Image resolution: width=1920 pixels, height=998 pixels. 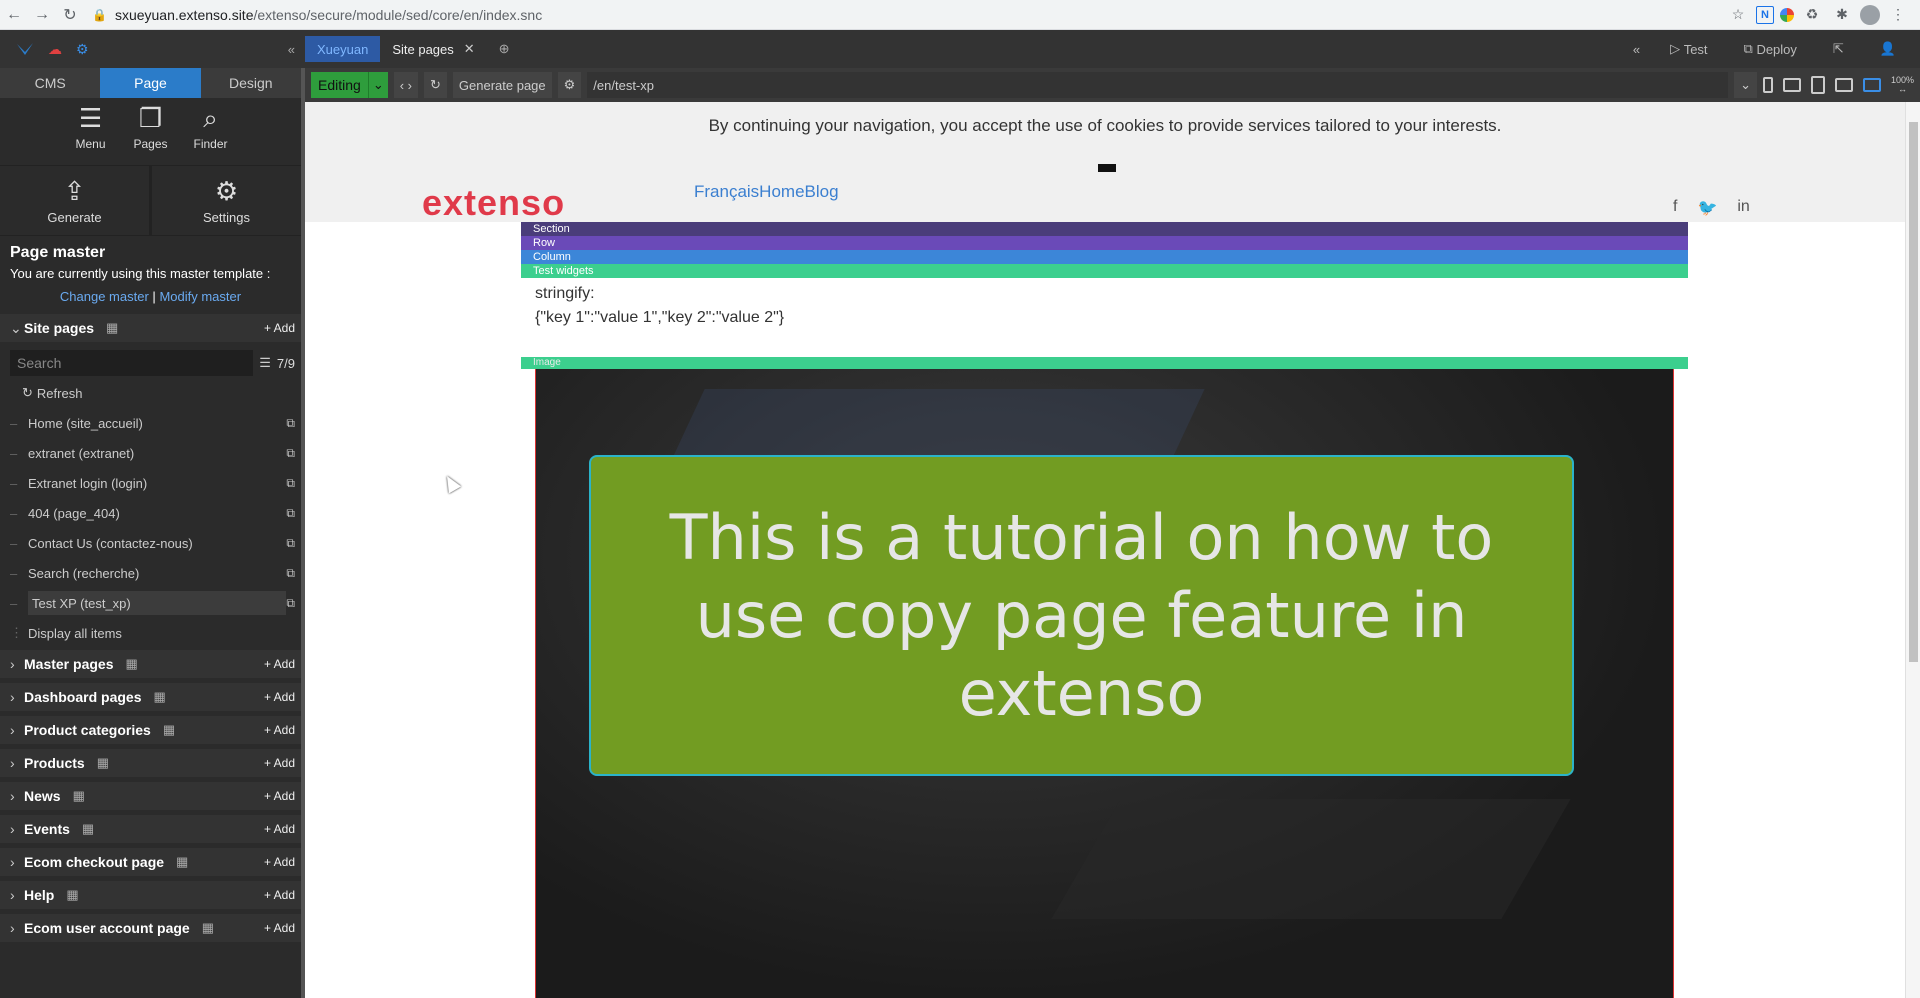 What do you see at coordinates (1104, 271) in the screenshot?
I see `widget-label: Test widgets` at bounding box center [1104, 271].